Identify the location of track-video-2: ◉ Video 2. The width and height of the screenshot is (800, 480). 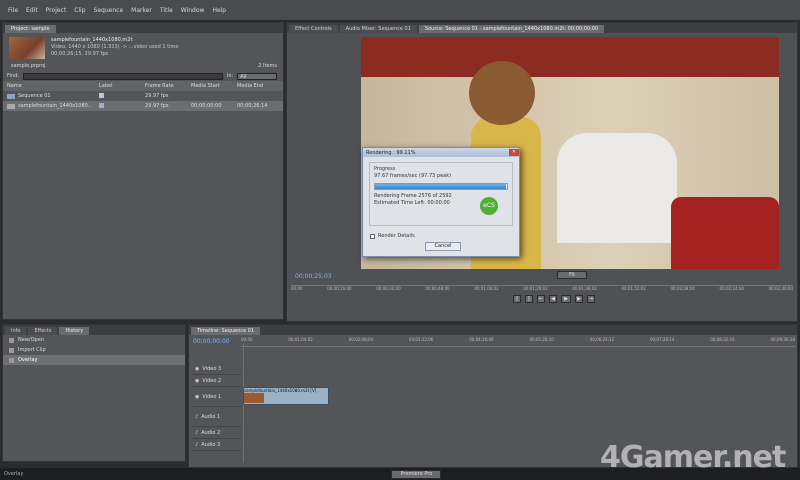
(216, 381).